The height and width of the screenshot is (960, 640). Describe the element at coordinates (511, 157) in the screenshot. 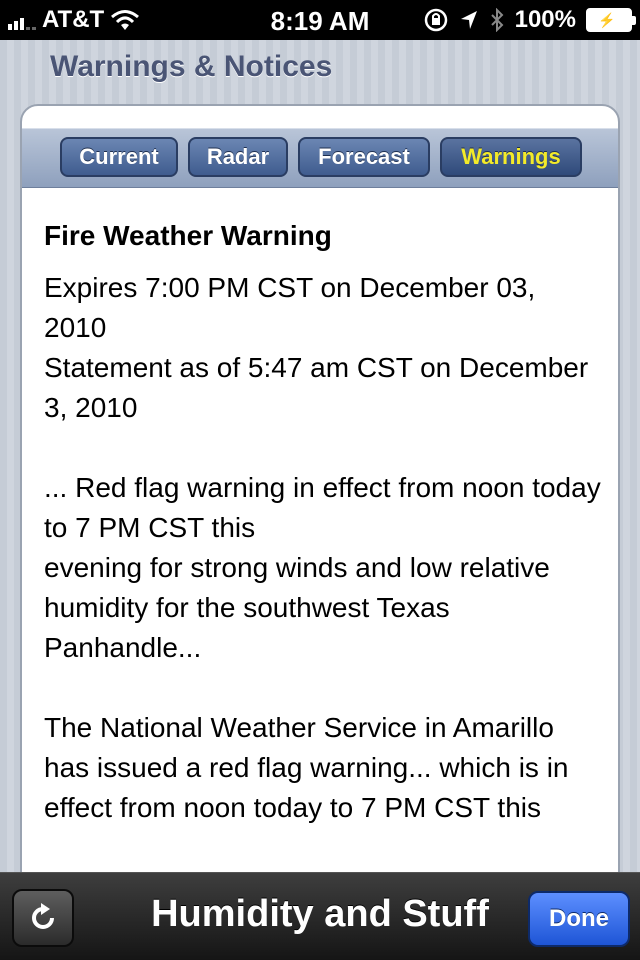

I see `tab-warnings: Warnings` at that location.